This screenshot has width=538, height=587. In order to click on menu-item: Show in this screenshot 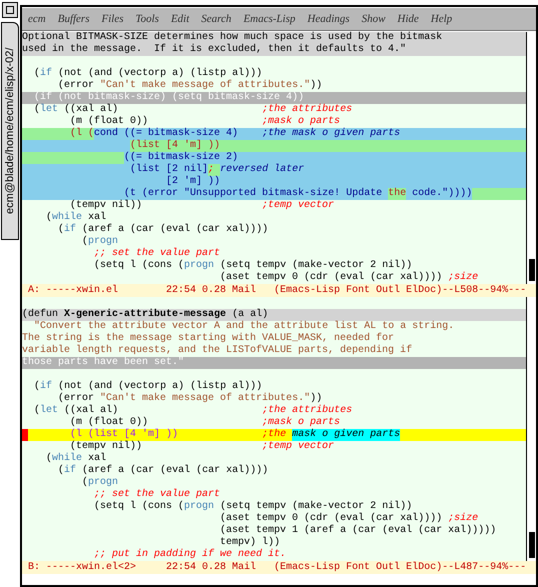, I will do `click(374, 19)`.